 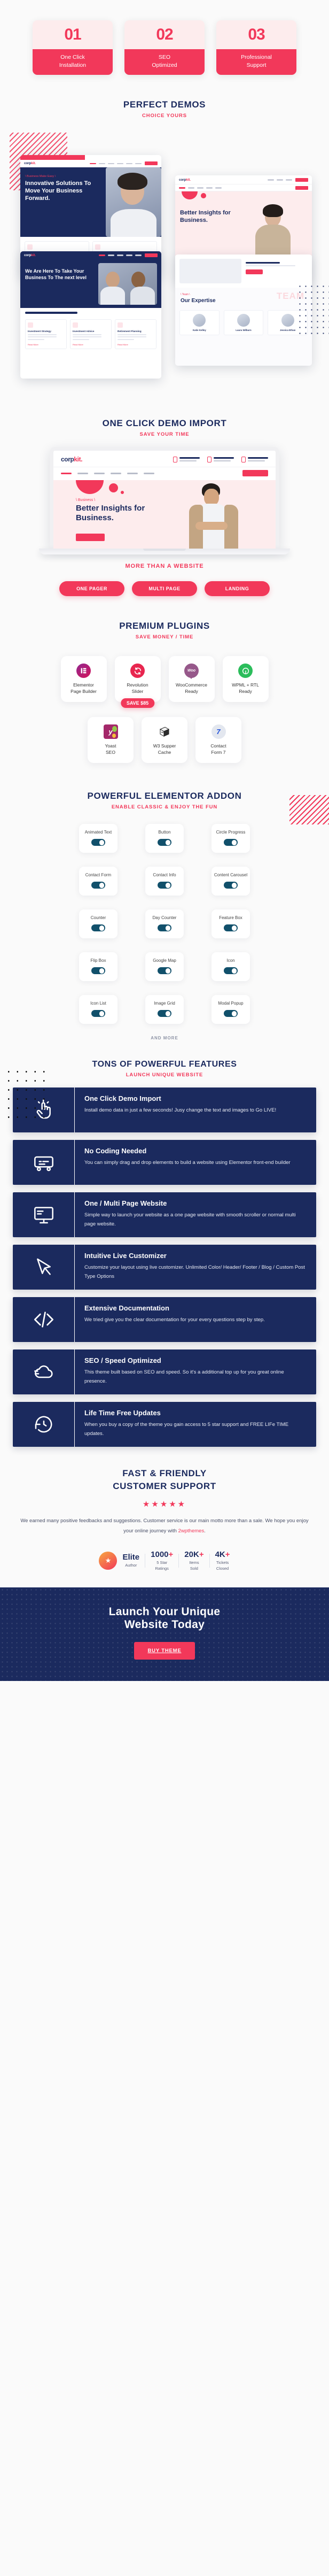 I want to click on section-subtitle: SAVE MONEY / TIME, so click(x=164, y=637).